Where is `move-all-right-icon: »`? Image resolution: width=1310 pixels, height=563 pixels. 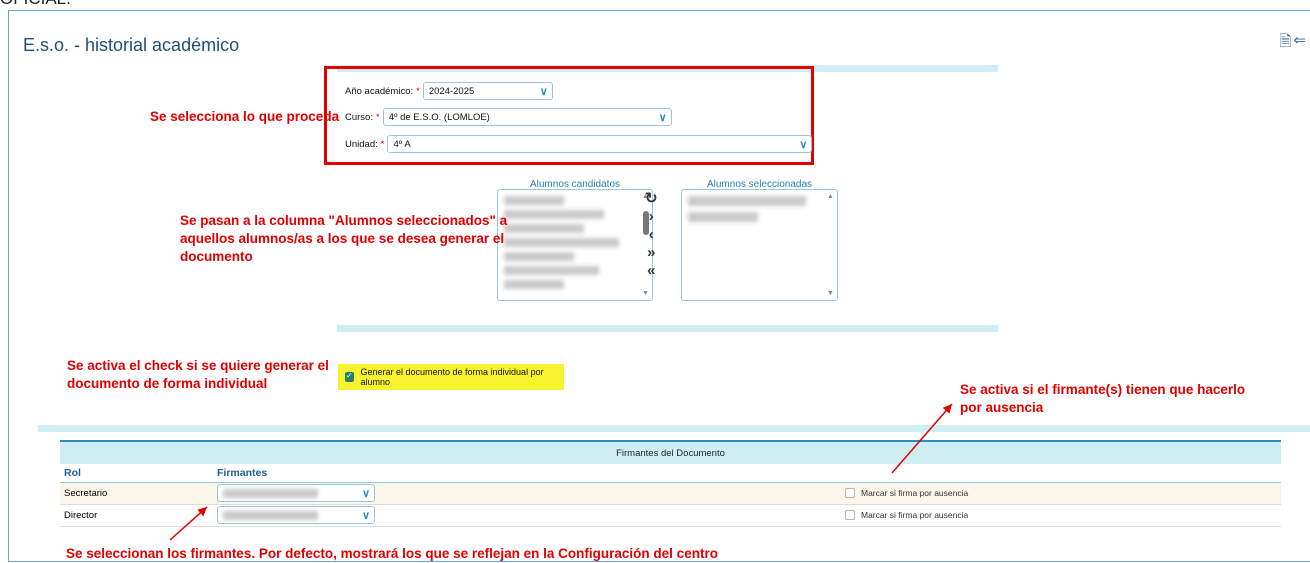
move-all-right-icon: » is located at coordinates (651, 253).